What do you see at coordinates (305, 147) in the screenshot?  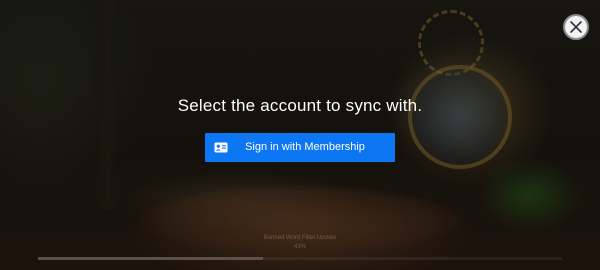 I see `sign-in-button-label: Sign in with Membership` at bounding box center [305, 147].